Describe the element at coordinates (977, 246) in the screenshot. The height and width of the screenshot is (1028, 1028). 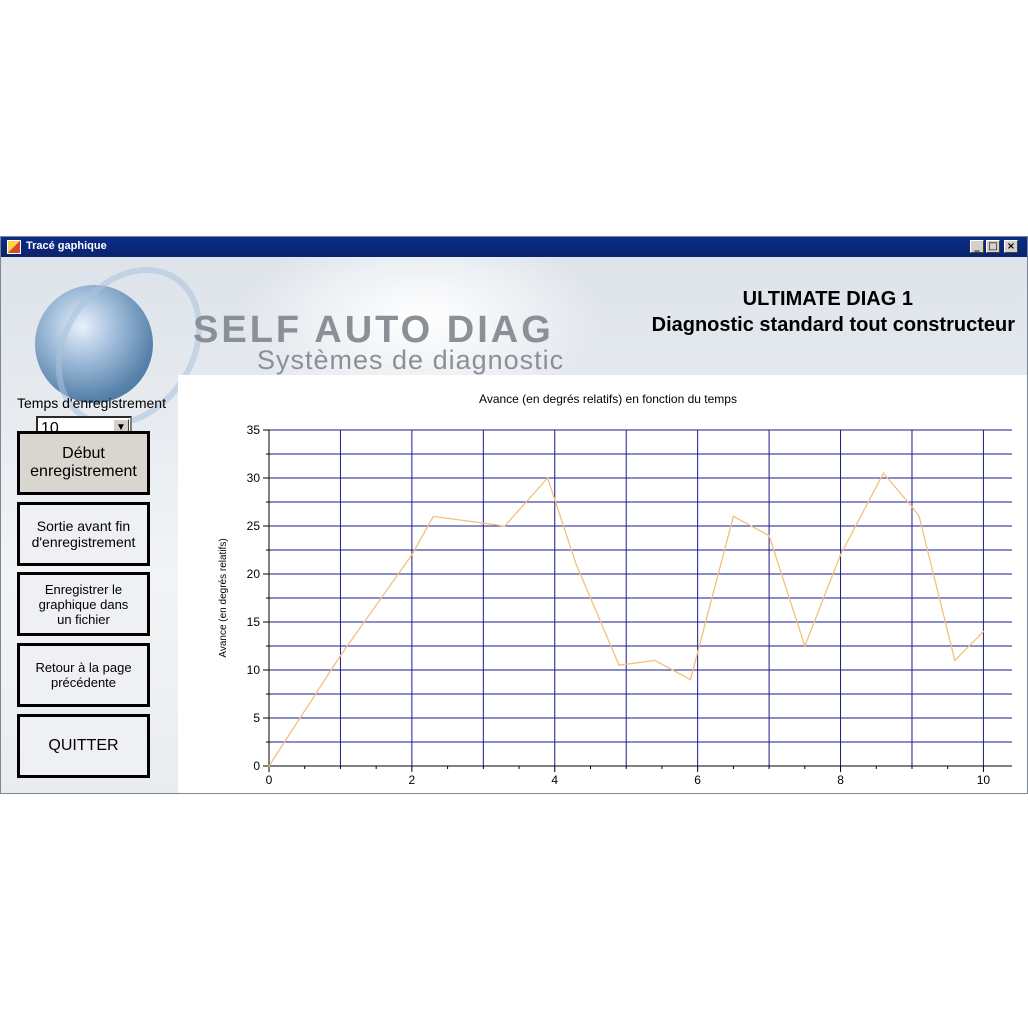
I see `minimize-button: _` at that location.